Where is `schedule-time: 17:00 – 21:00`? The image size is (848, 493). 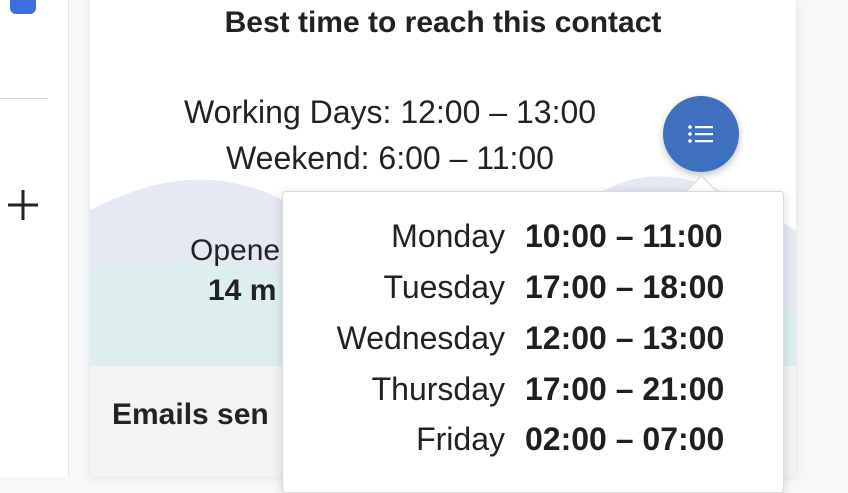
schedule-time: 17:00 – 21:00 is located at coordinates (625, 389).